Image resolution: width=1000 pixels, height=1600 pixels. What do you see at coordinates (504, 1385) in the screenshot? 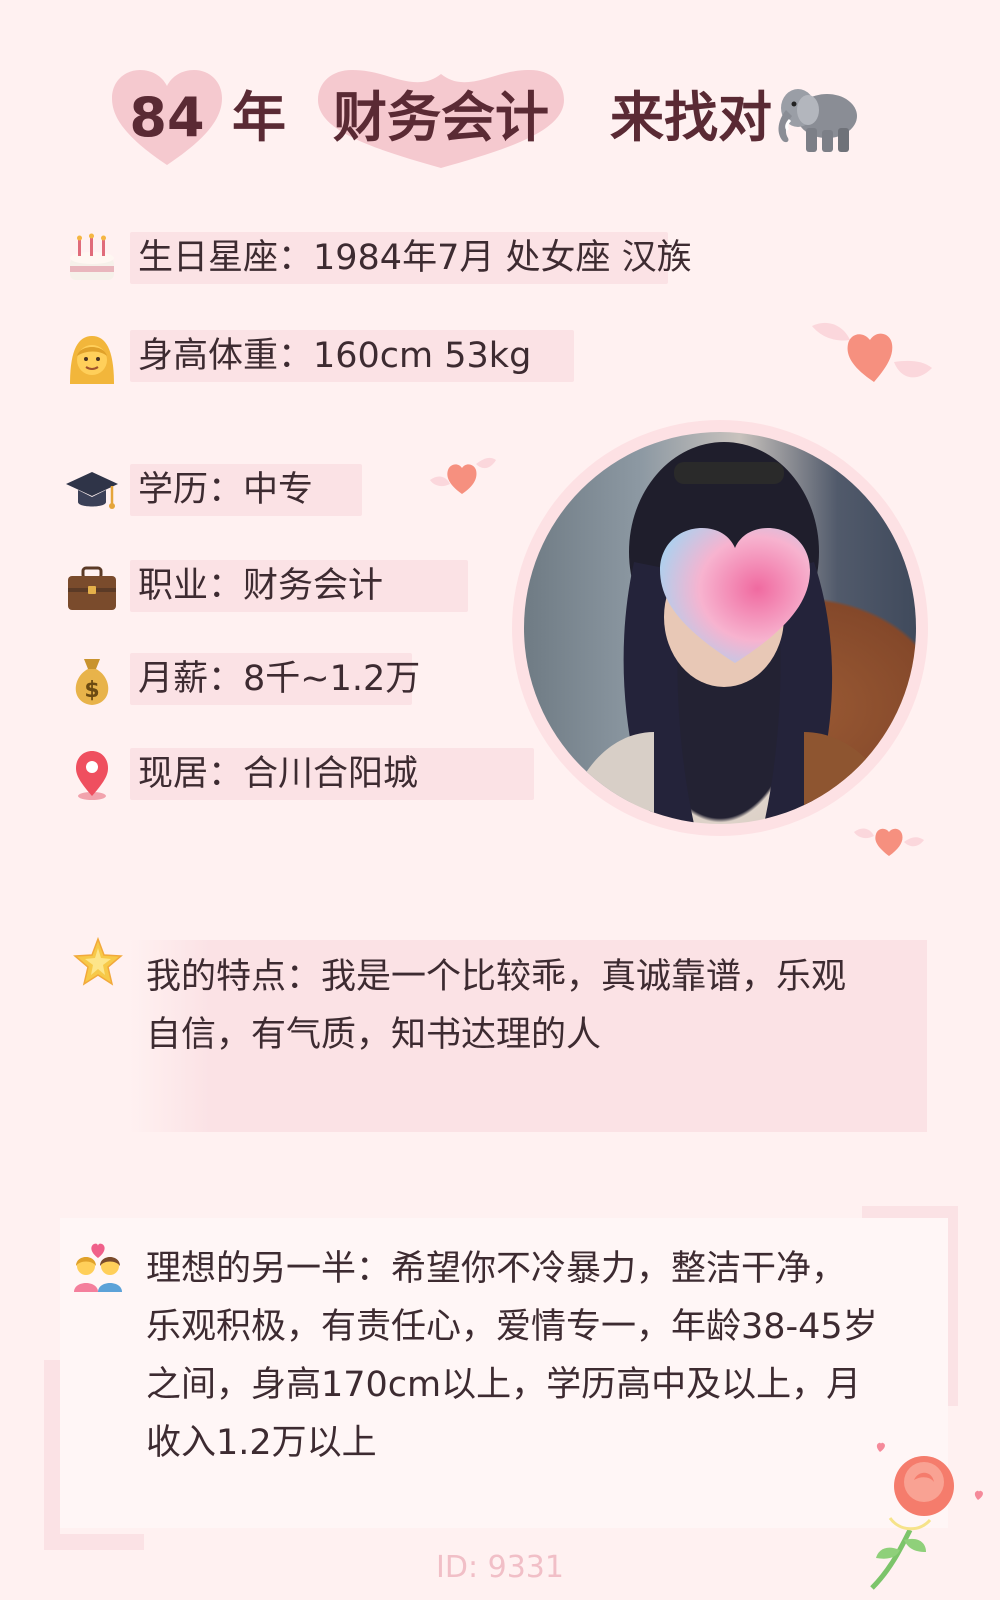
I see `ideal-line-3: 之间，身高170cm以上，学历高中及以上，月` at bounding box center [504, 1385].